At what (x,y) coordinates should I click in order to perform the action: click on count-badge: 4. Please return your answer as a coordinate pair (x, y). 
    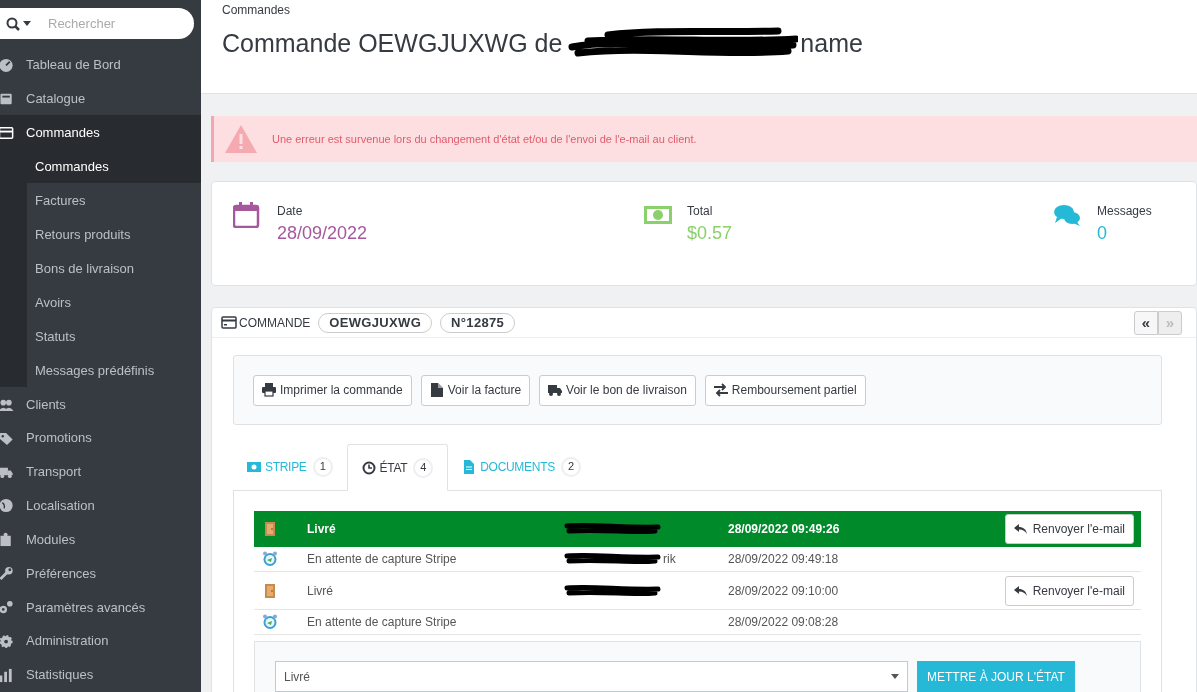
    Looking at the image, I should click on (423, 467).